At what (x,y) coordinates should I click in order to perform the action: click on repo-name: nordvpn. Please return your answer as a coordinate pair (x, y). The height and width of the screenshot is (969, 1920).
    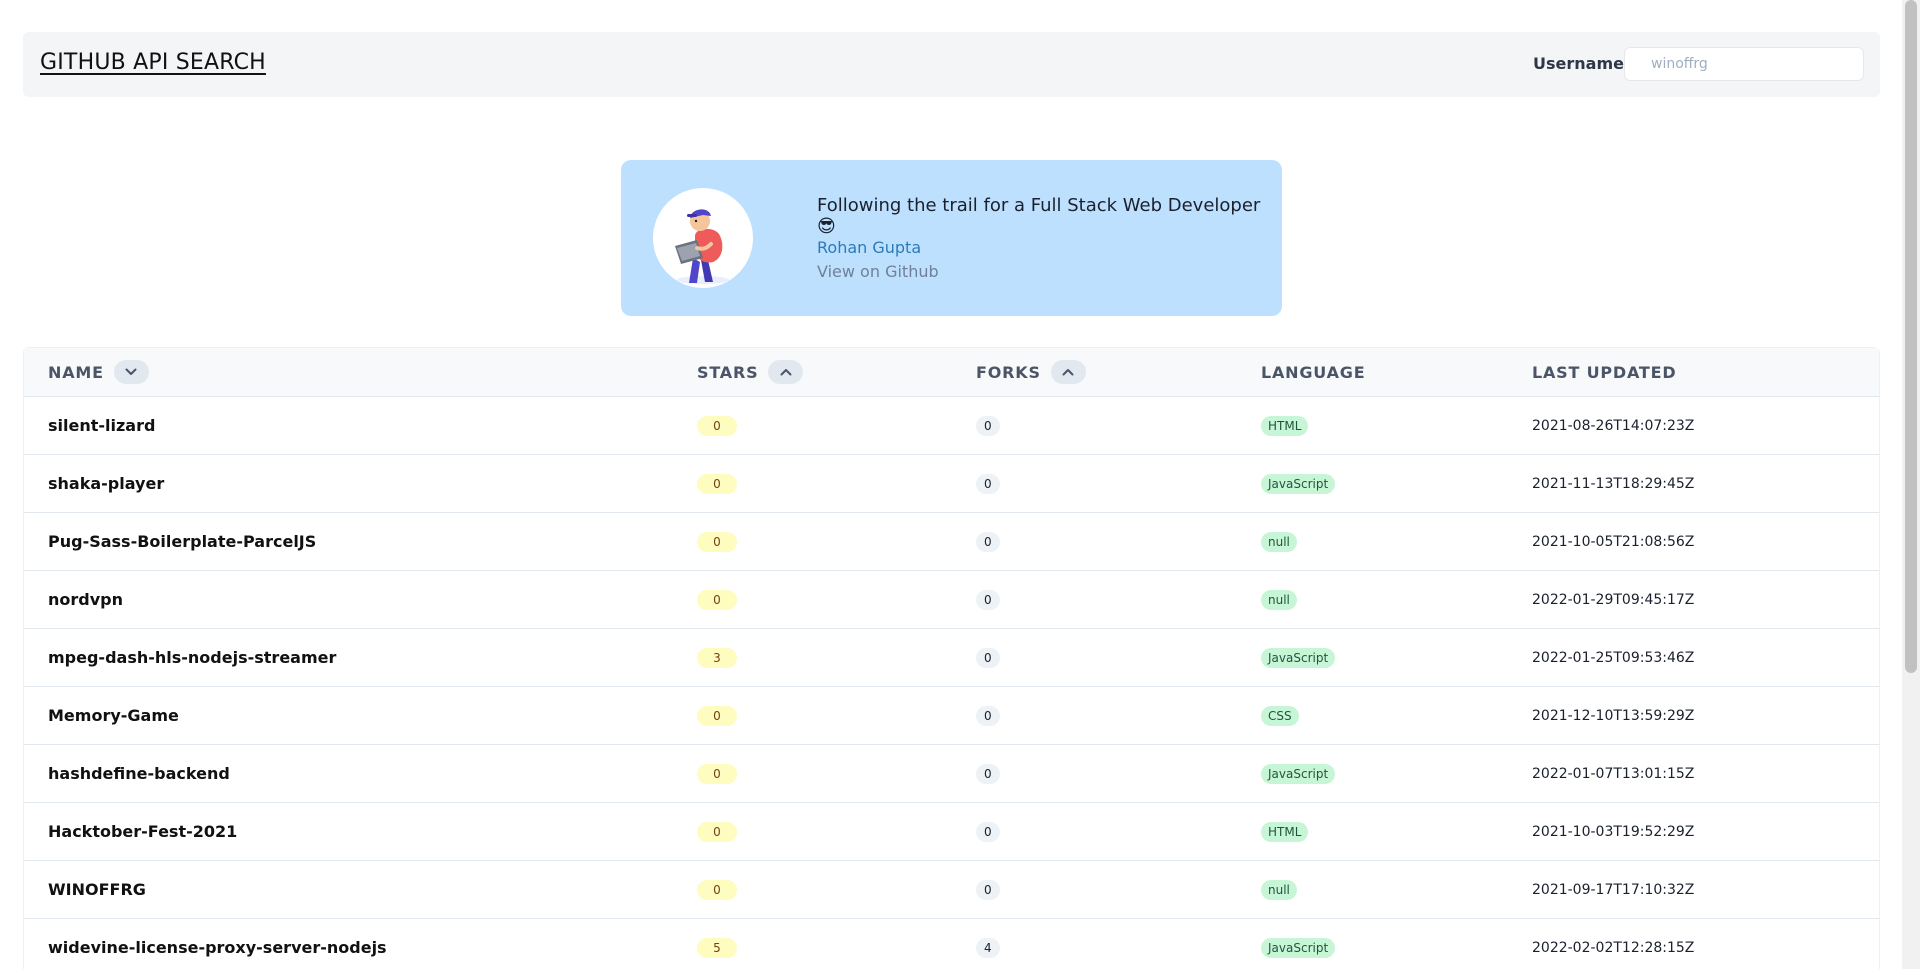
    Looking at the image, I should click on (85, 599).